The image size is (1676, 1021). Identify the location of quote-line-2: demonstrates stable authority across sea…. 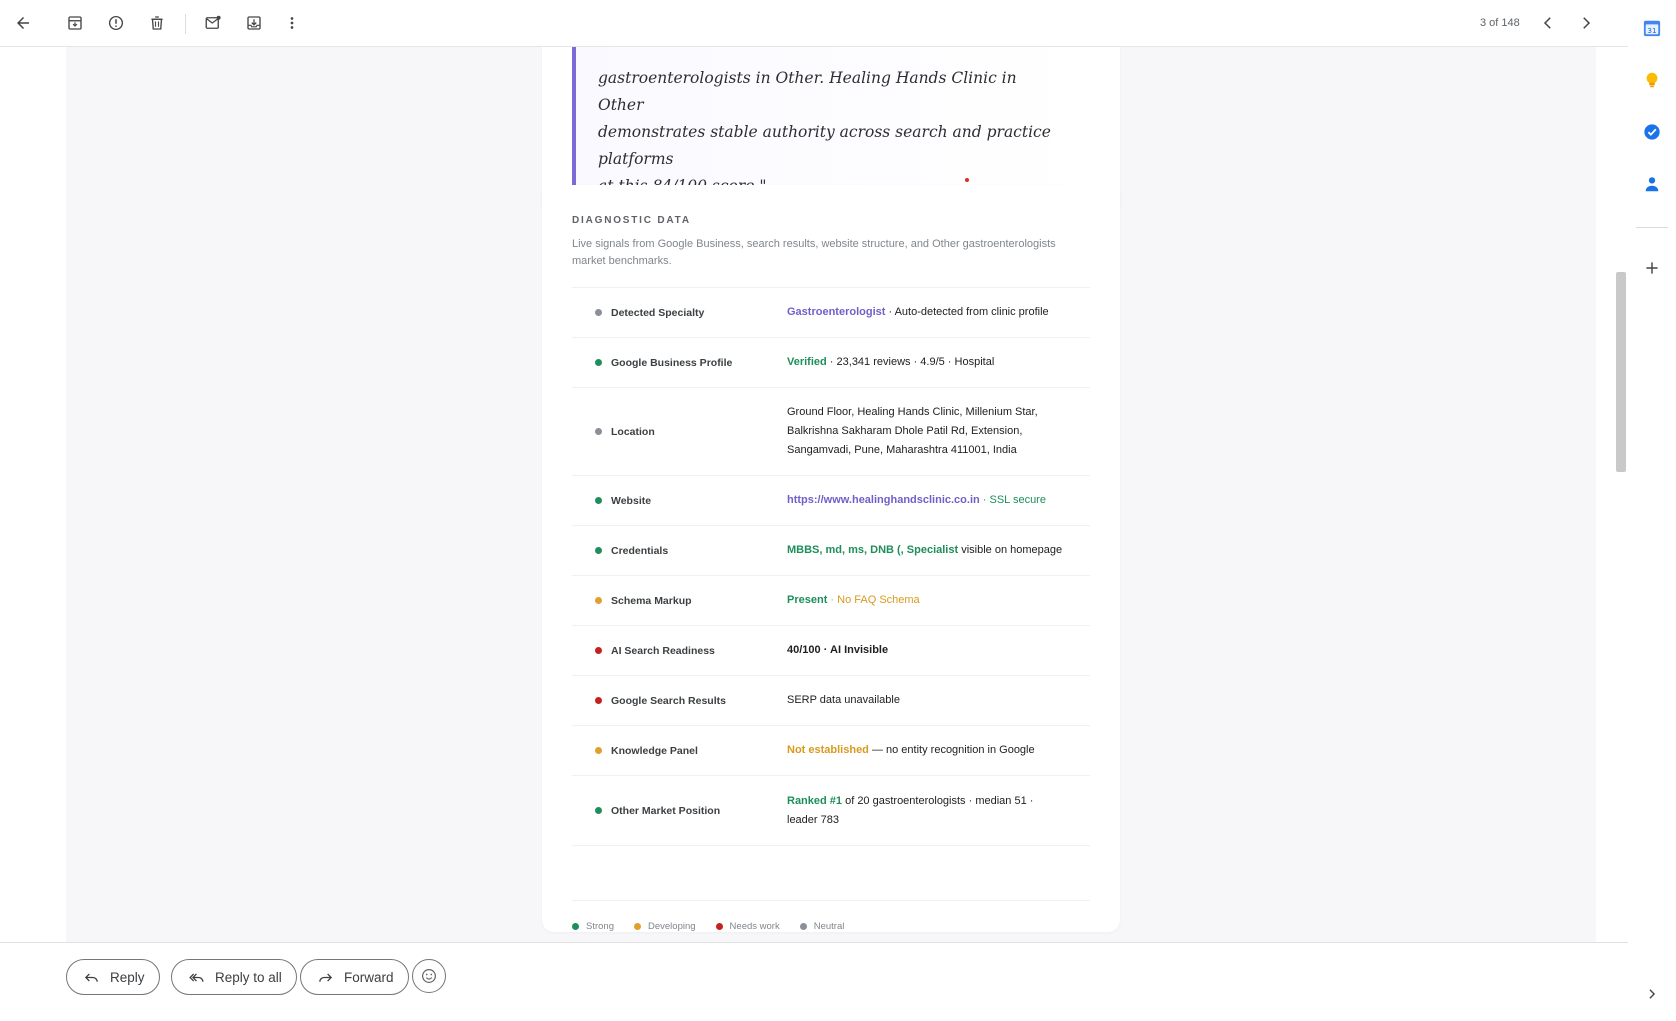
(824, 145).